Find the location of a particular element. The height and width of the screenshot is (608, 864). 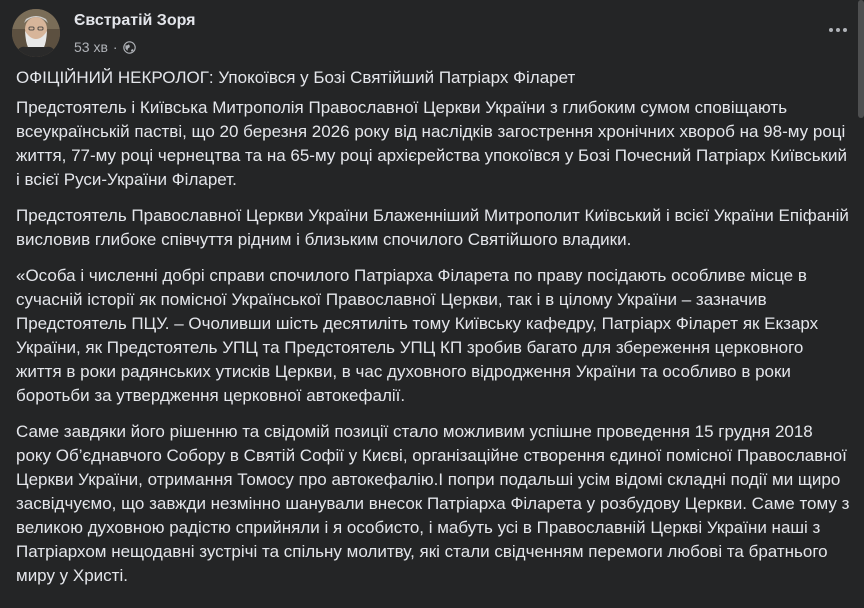

globe-icon is located at coordinates (129, 47).